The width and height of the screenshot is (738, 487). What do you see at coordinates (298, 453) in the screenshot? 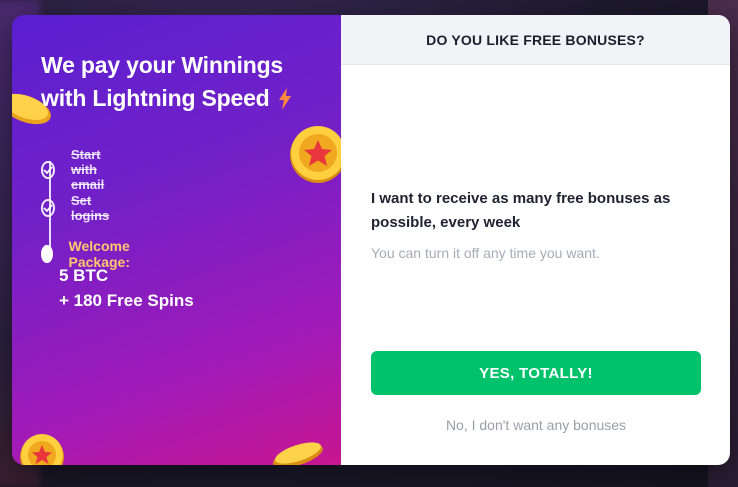
I see `coin-decoration-icon` at bounding box center [298, 453].